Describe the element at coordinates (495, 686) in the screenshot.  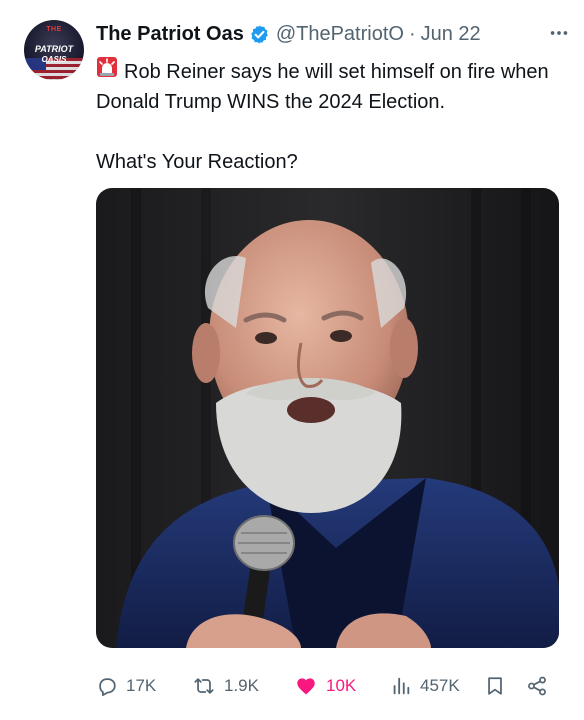
I see `bookmark-icon` at that location.